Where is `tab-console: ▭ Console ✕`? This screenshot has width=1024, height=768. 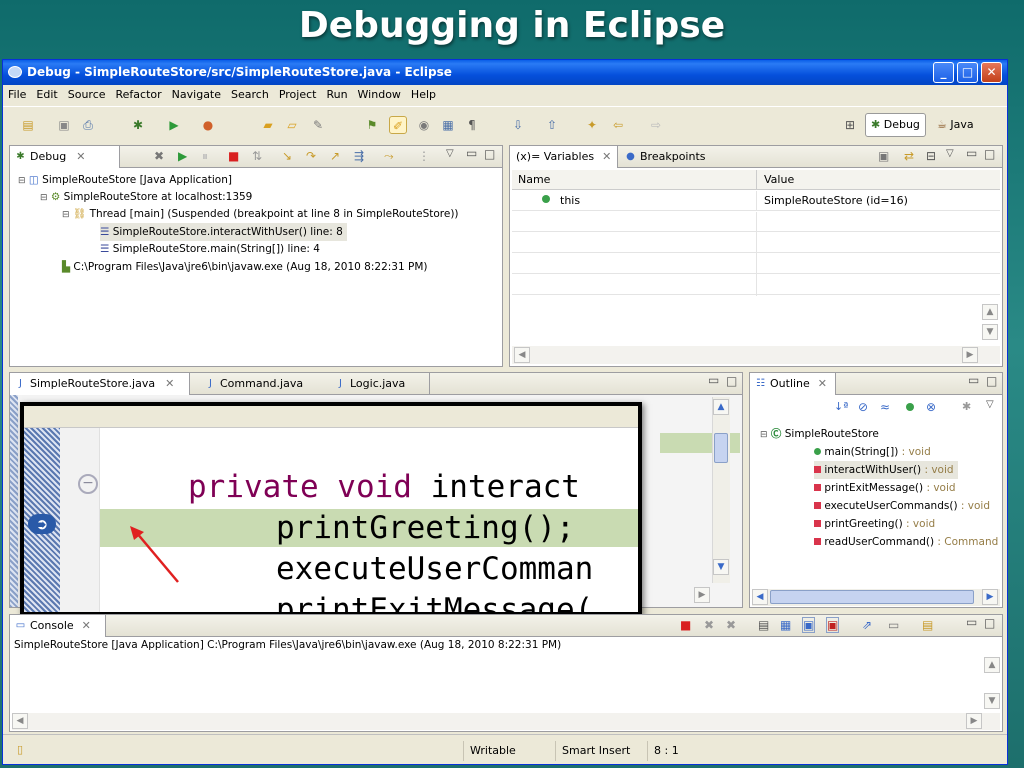 tab-console: ▭ Console ✕ is located at coordinates (58, 626).